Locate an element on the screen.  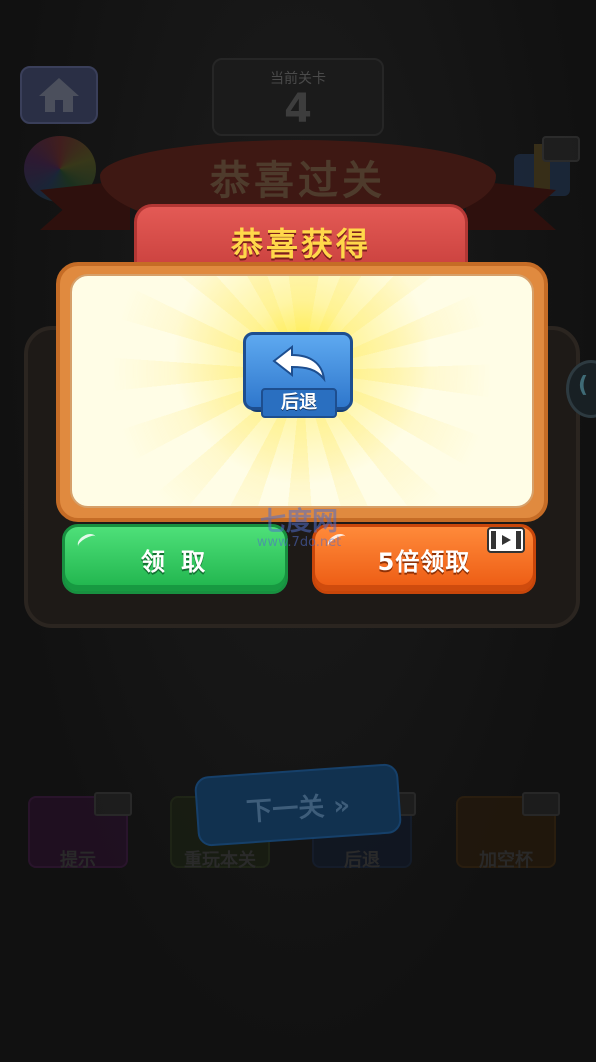
tool-hint: 提示 is located at coordinates (80, 831).